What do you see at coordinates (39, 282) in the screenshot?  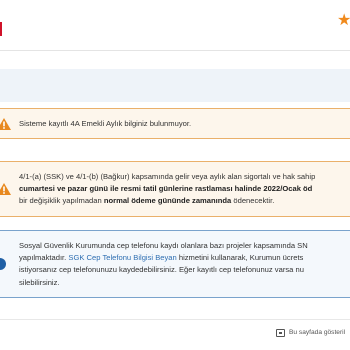 I see `alert-line: silebilirsiniz.` at bounding box center [39, 282].